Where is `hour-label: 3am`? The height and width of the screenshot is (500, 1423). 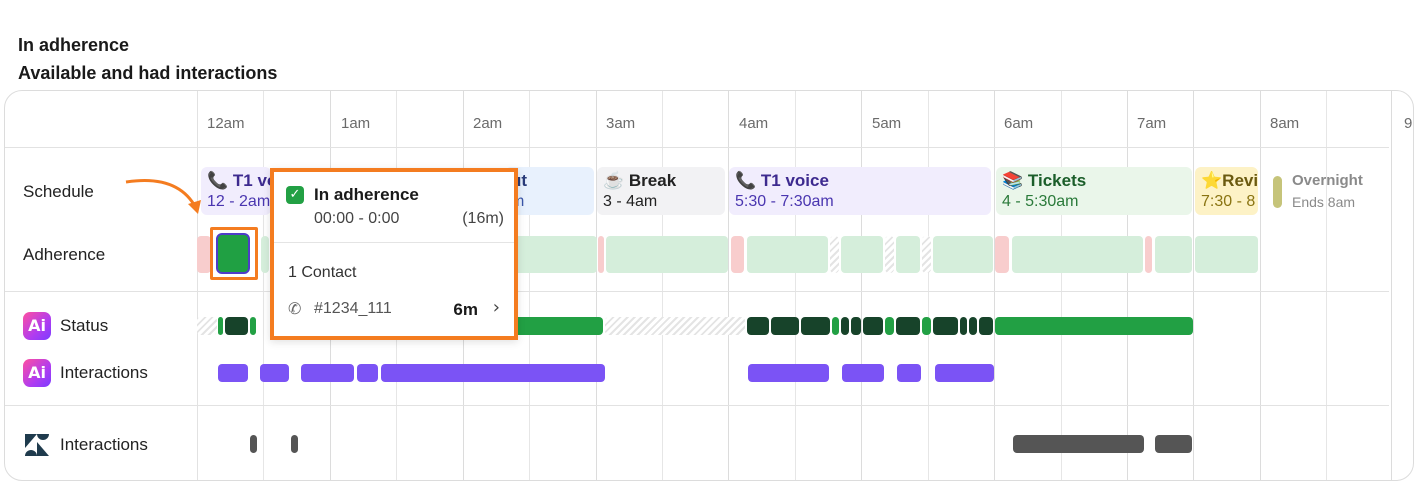
hour-label: 3am is located at coordinates (621, 123).